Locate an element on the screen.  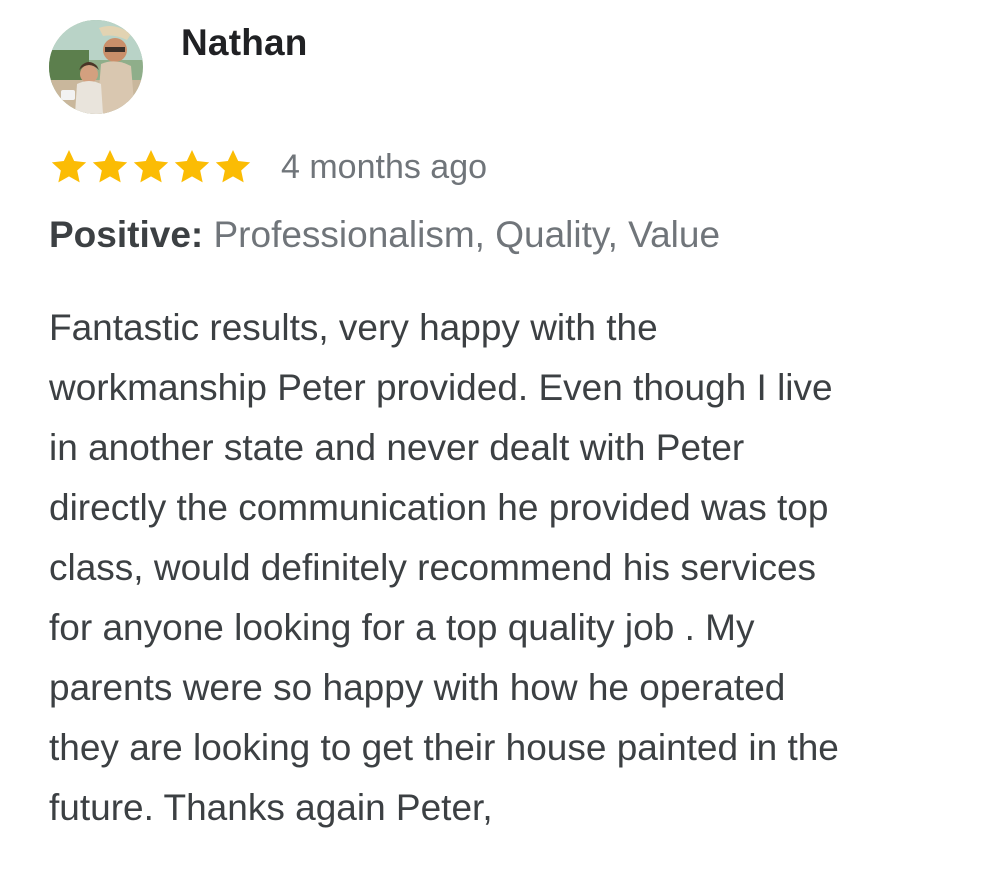
reviewer-name: Nathan is located at coordinates (244, 43).